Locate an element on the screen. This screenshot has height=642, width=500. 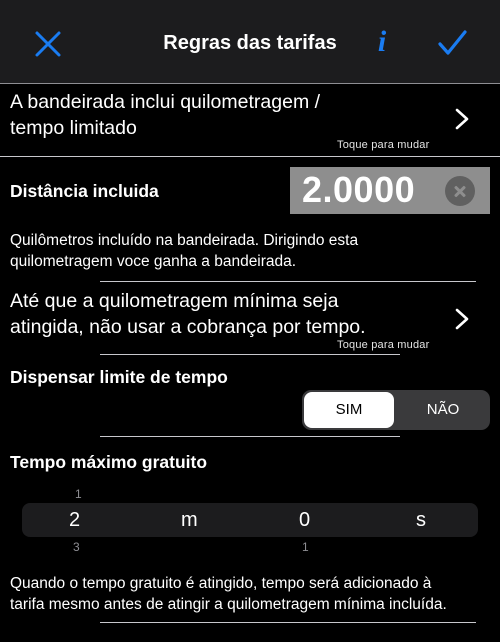
page-title: Regras das tarifas is located at coordinates (250, 43).